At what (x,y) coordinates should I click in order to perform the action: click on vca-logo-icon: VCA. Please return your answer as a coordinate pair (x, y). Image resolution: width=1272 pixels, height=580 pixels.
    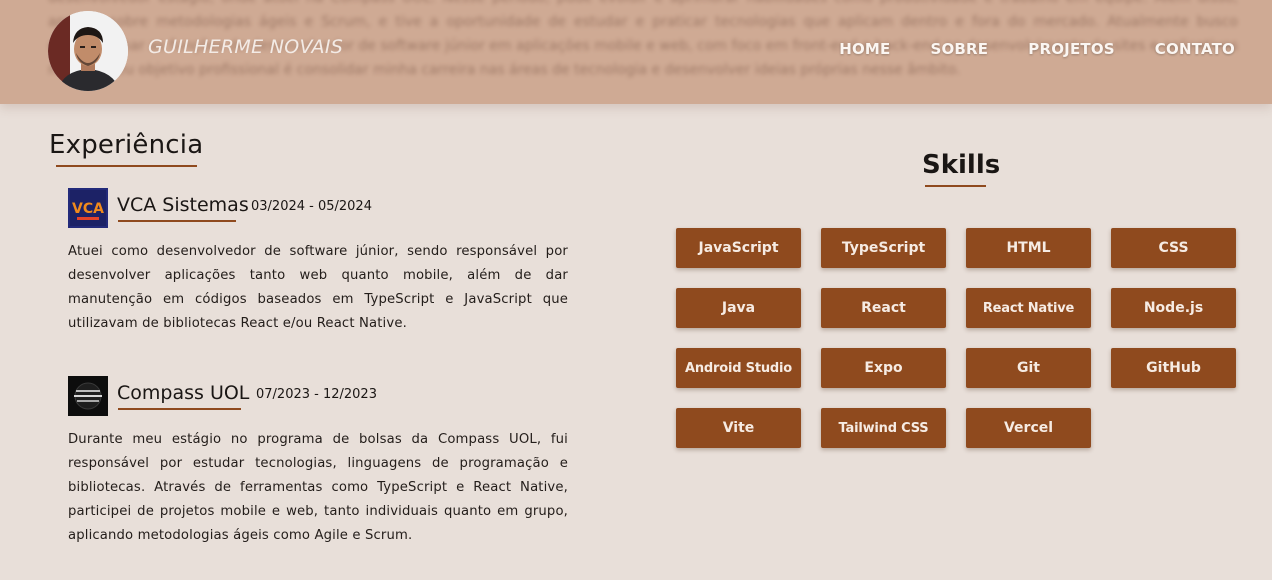
    Looking at the image, I should click on (88, 208).